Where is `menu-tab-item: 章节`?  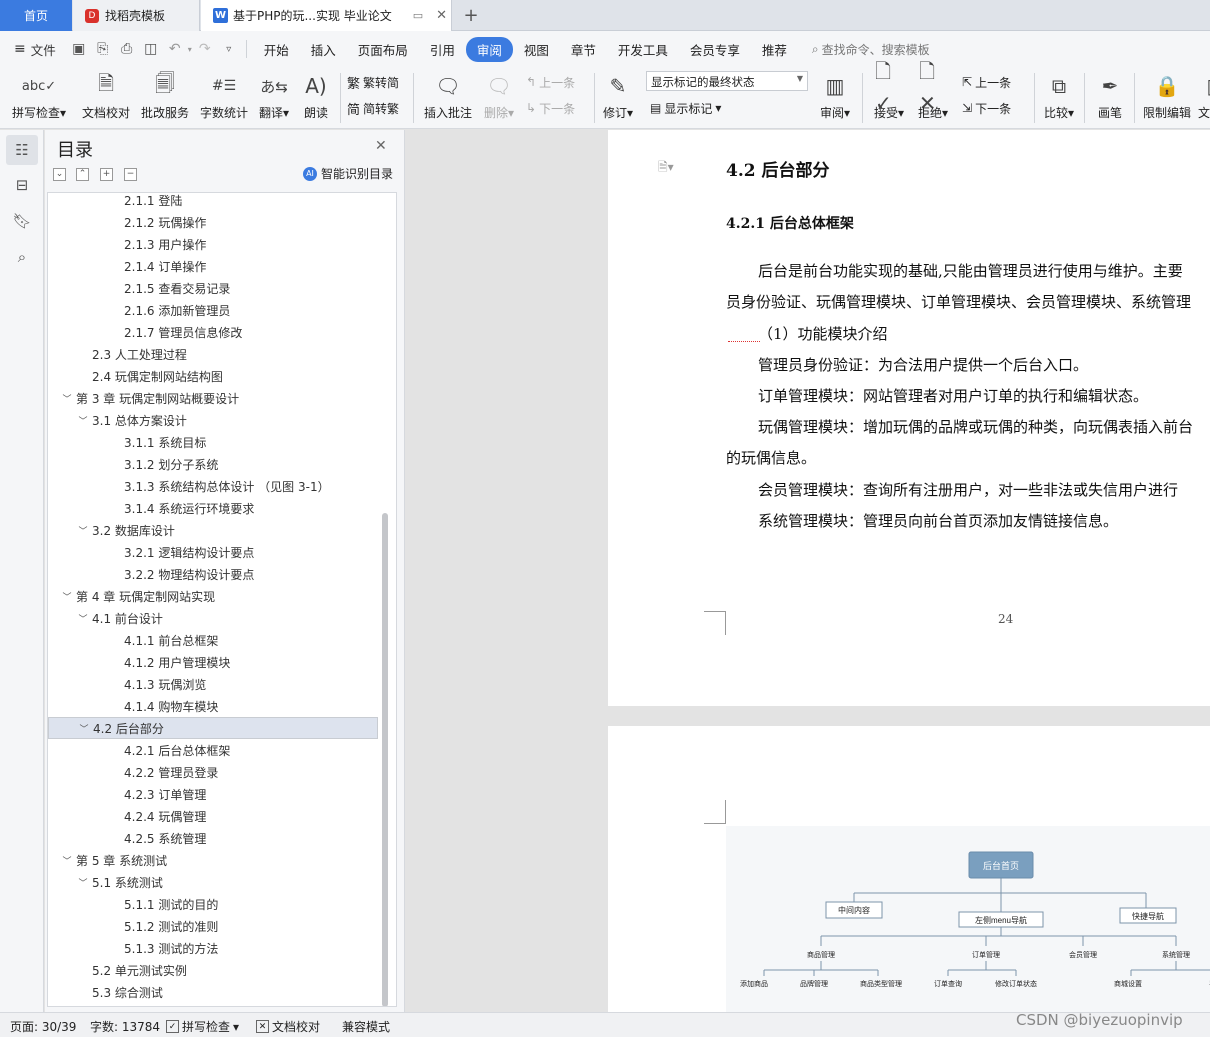 menu-tab-item: 章节 is located at coordinates (583, 49).